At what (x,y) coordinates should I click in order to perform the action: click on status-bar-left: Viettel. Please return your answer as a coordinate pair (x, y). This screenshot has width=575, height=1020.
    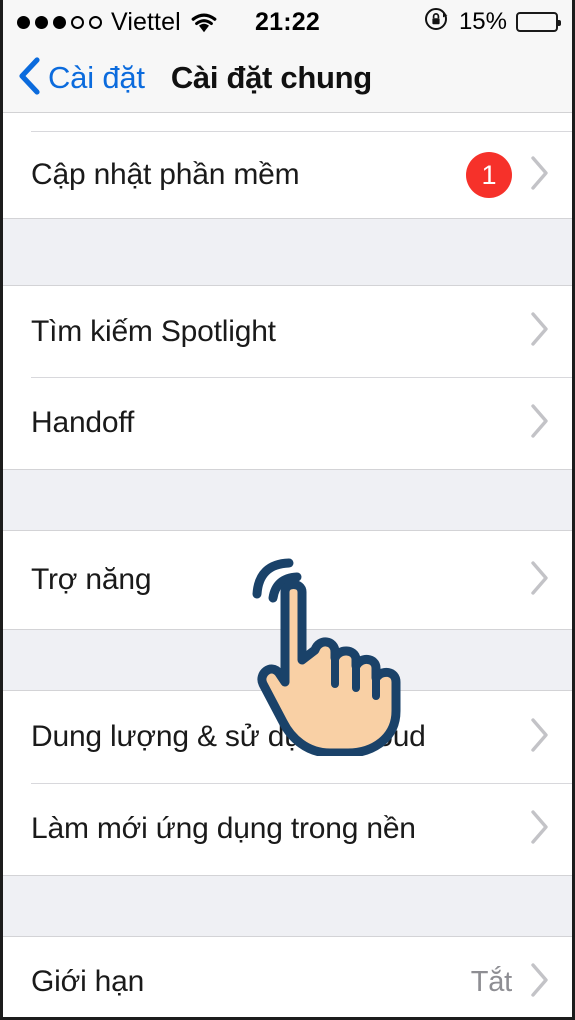
    Looking at the image, I should click on (117, 22).